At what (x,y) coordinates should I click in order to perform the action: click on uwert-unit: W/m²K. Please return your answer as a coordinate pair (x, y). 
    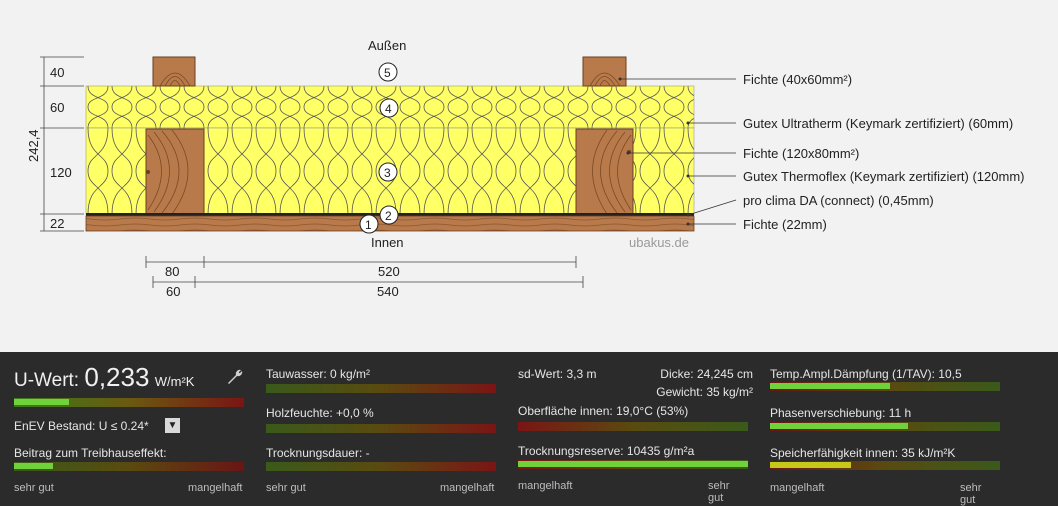
    Looking at the image, I should click on (174, 381).